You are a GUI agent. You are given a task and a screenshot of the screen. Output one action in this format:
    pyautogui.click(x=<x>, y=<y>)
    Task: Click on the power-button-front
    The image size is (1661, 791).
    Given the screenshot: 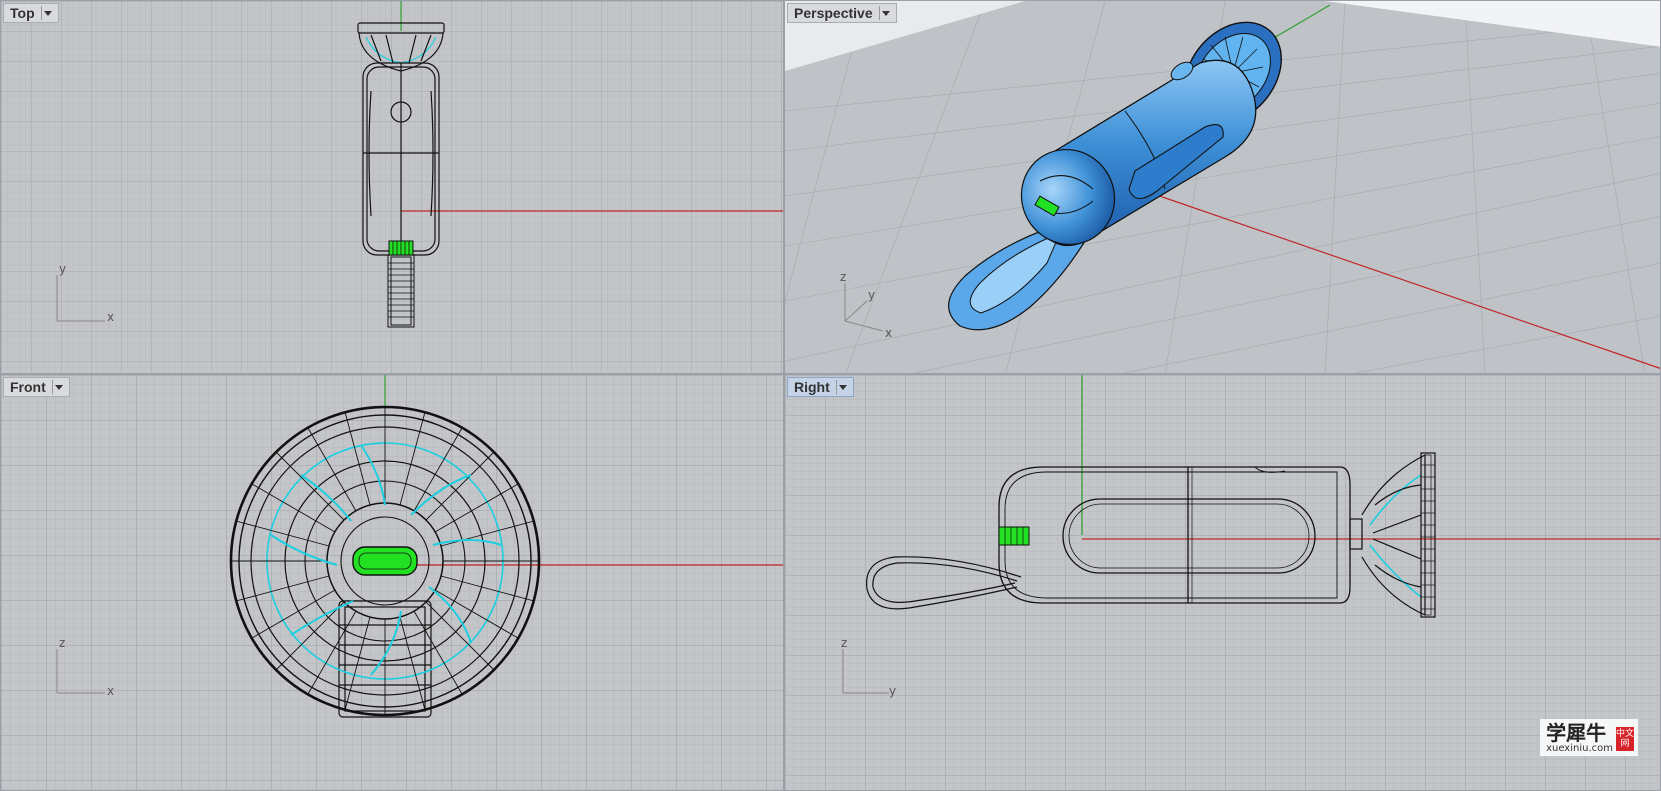 What is the action you would take?
    pyautogui.click(x=385, y=561)
    